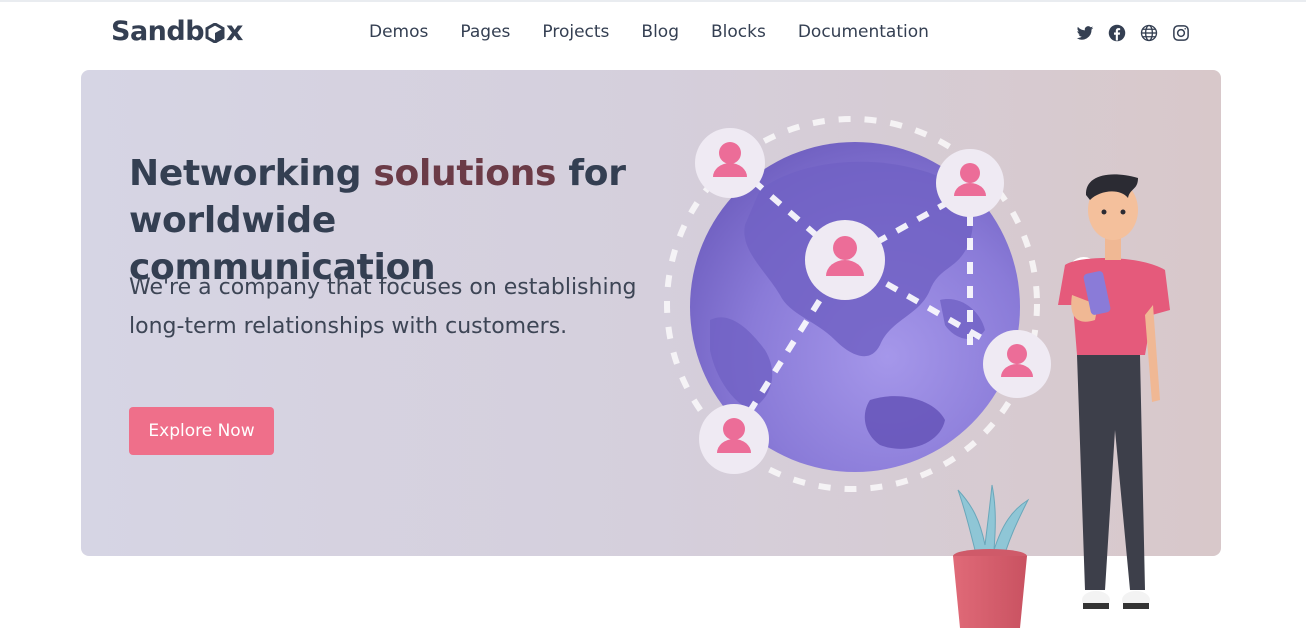 Image resolution: width=1306 pixels, height=636 pixels. What do you see at coordinates (991, 556) in the screenshot?
I see `potted-plant` at bounding box center [991, 556].